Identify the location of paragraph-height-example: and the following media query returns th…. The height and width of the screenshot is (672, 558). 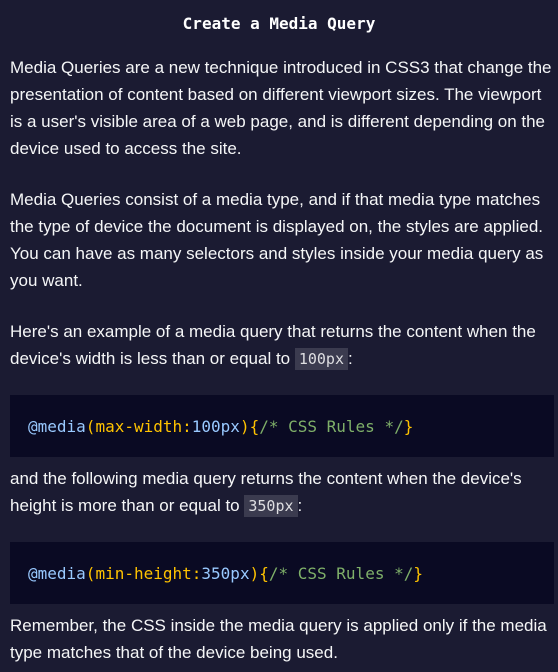
(282, 492).